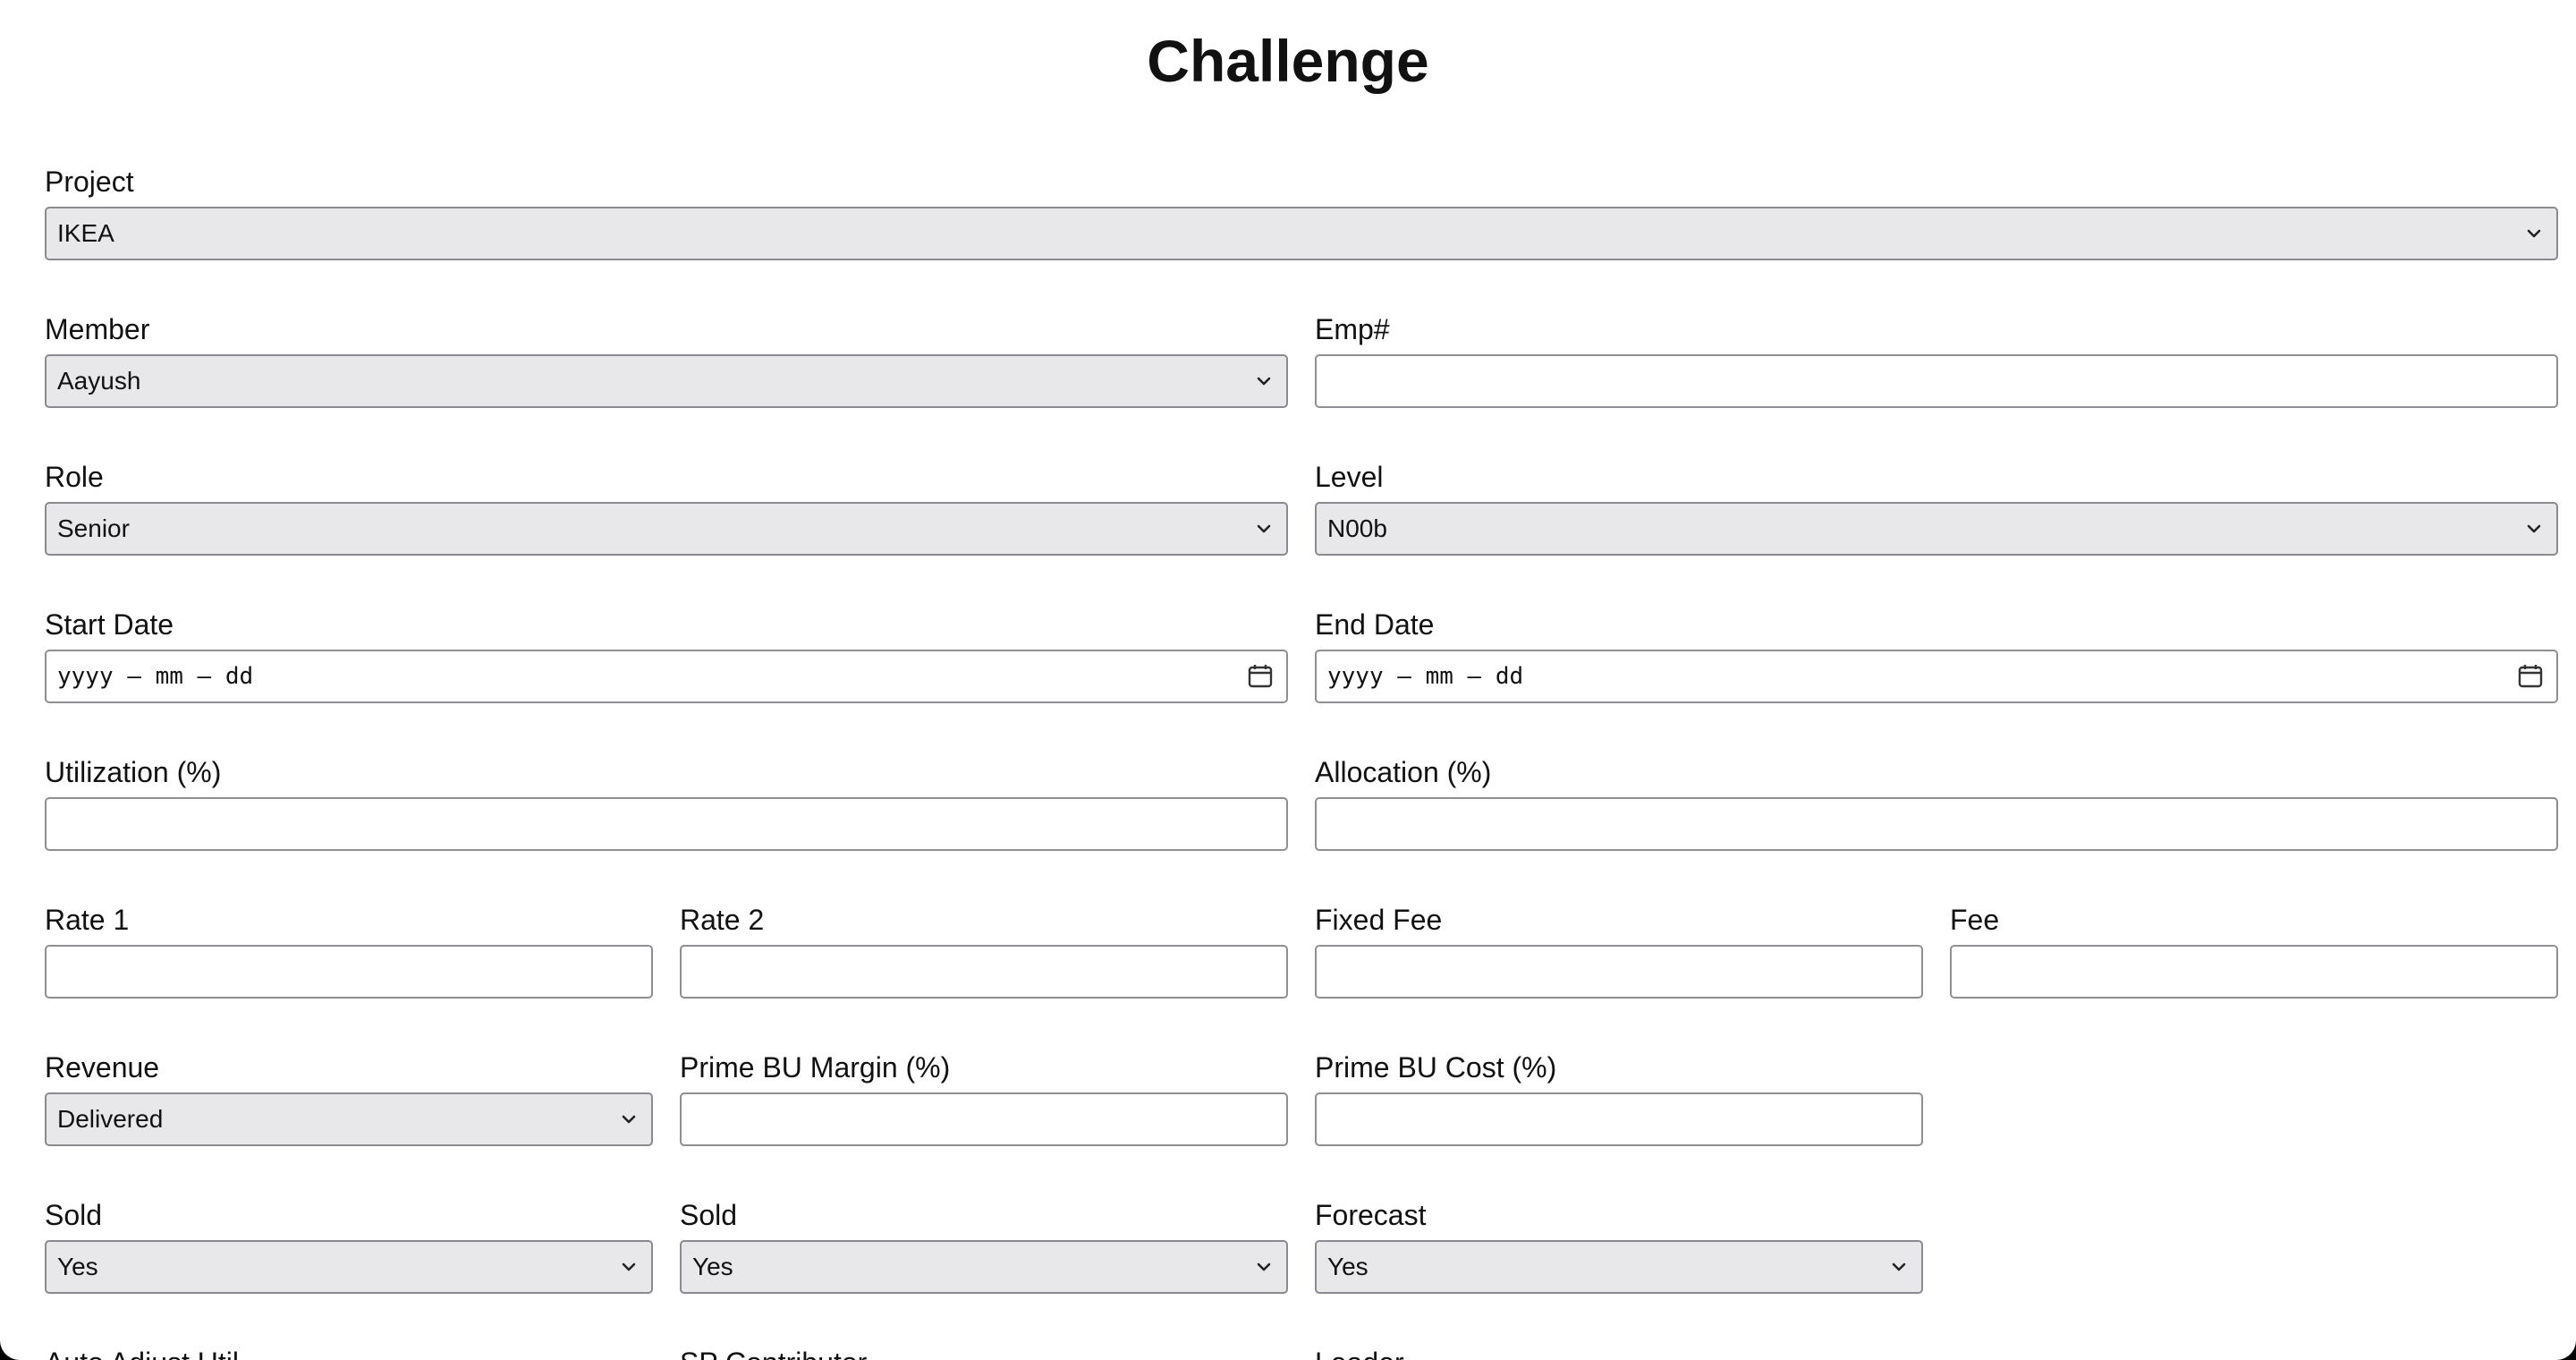 The image size is (2576, 1360). I want to click on sold-field-2: Sold Yes, so click(984, 1245).